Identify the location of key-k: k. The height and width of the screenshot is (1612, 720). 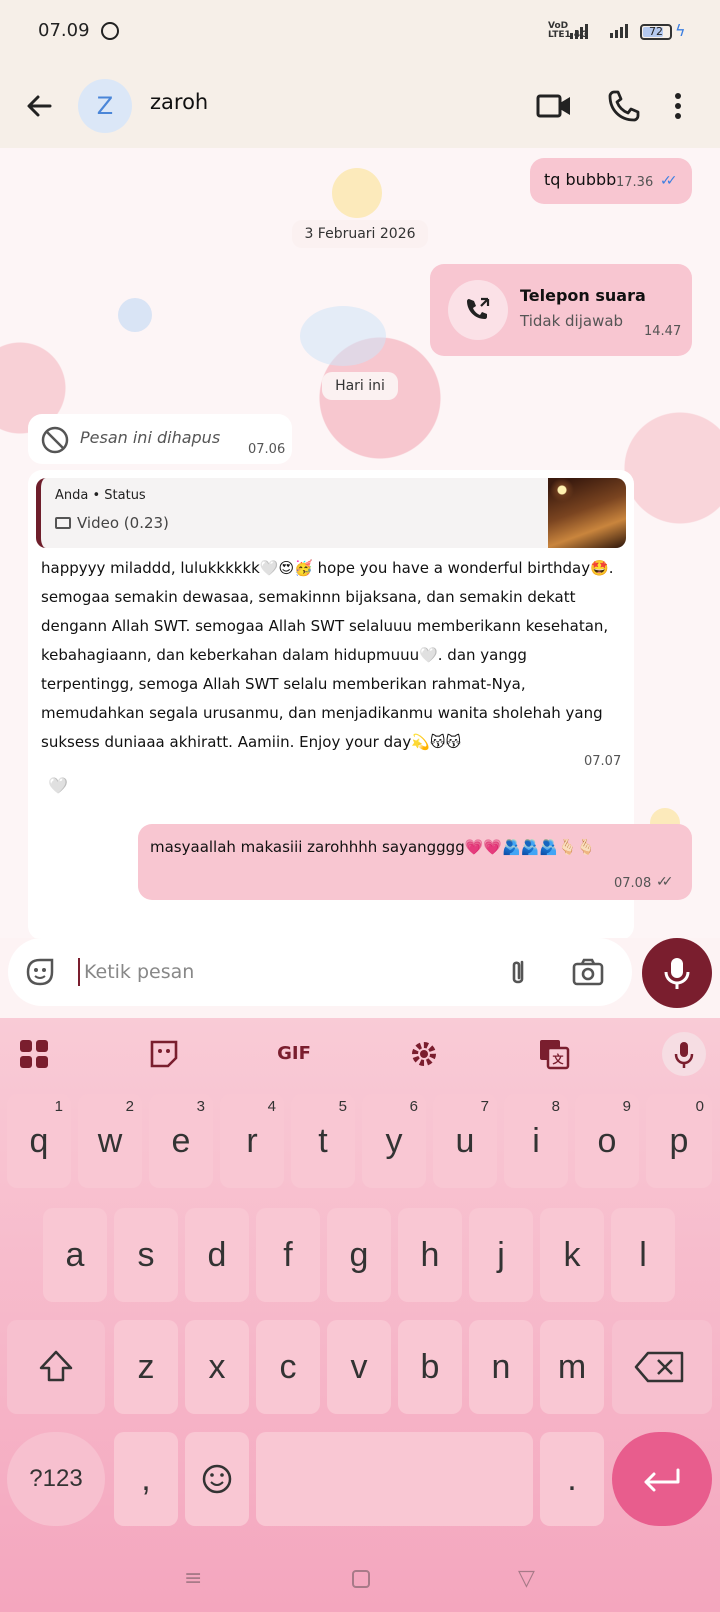
(572, 1255).